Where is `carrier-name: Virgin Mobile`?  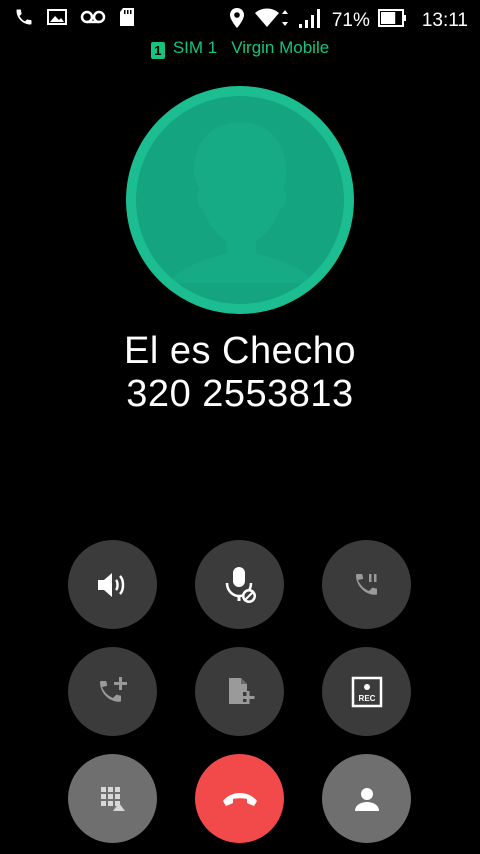
carrier-name: Virgin Mobile is located at coordinates (280, 47).